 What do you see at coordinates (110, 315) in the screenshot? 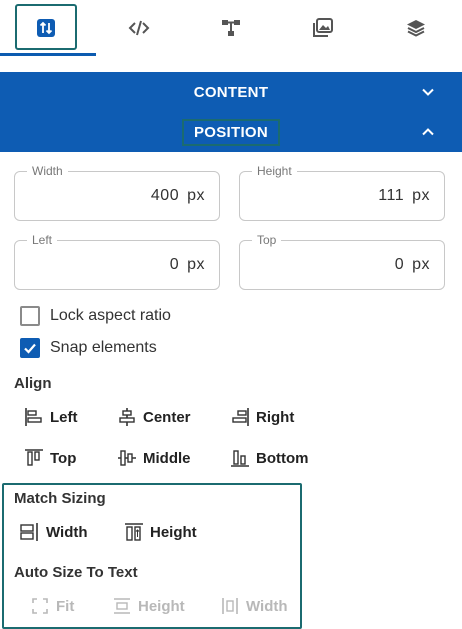
I see `lock-aspect-ratio-label: Lock aspect ratio` at bounding box center [110, 315].